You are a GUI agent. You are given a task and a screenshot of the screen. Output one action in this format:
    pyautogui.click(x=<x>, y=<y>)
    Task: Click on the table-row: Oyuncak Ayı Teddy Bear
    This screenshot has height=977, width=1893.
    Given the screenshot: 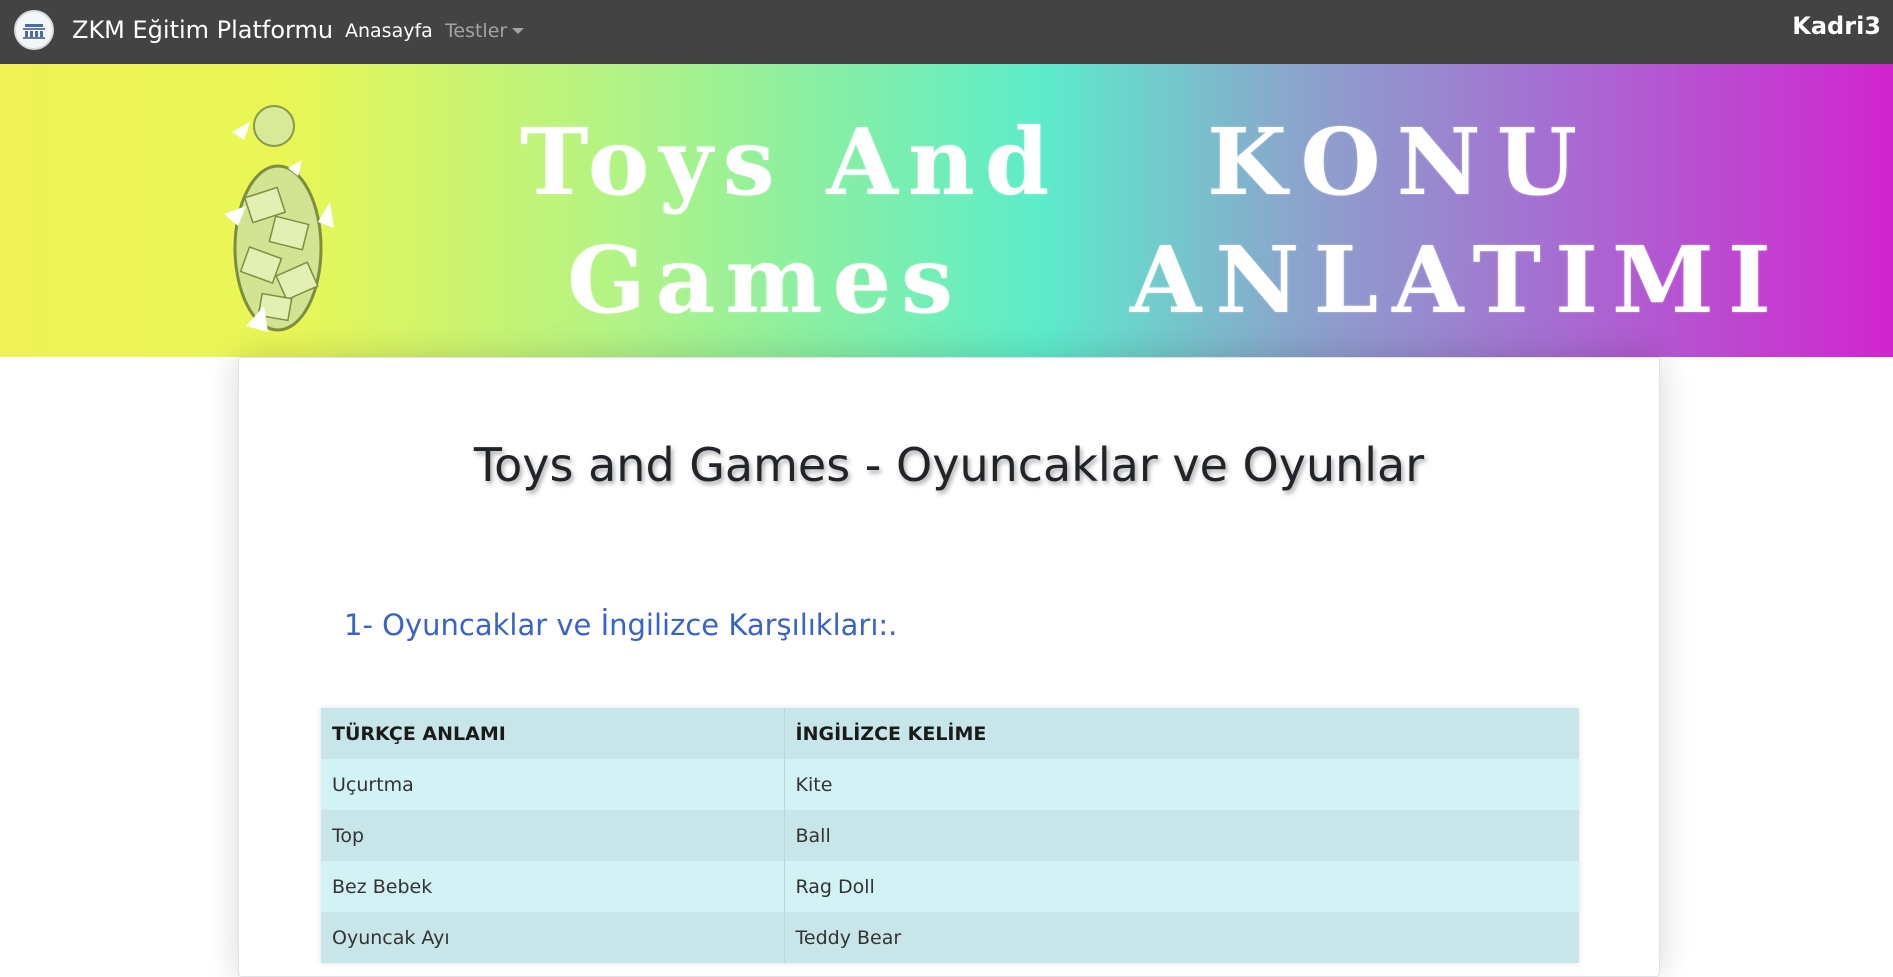 What is the action you would take?
    pyautogui.click(x=950, y=937)
    